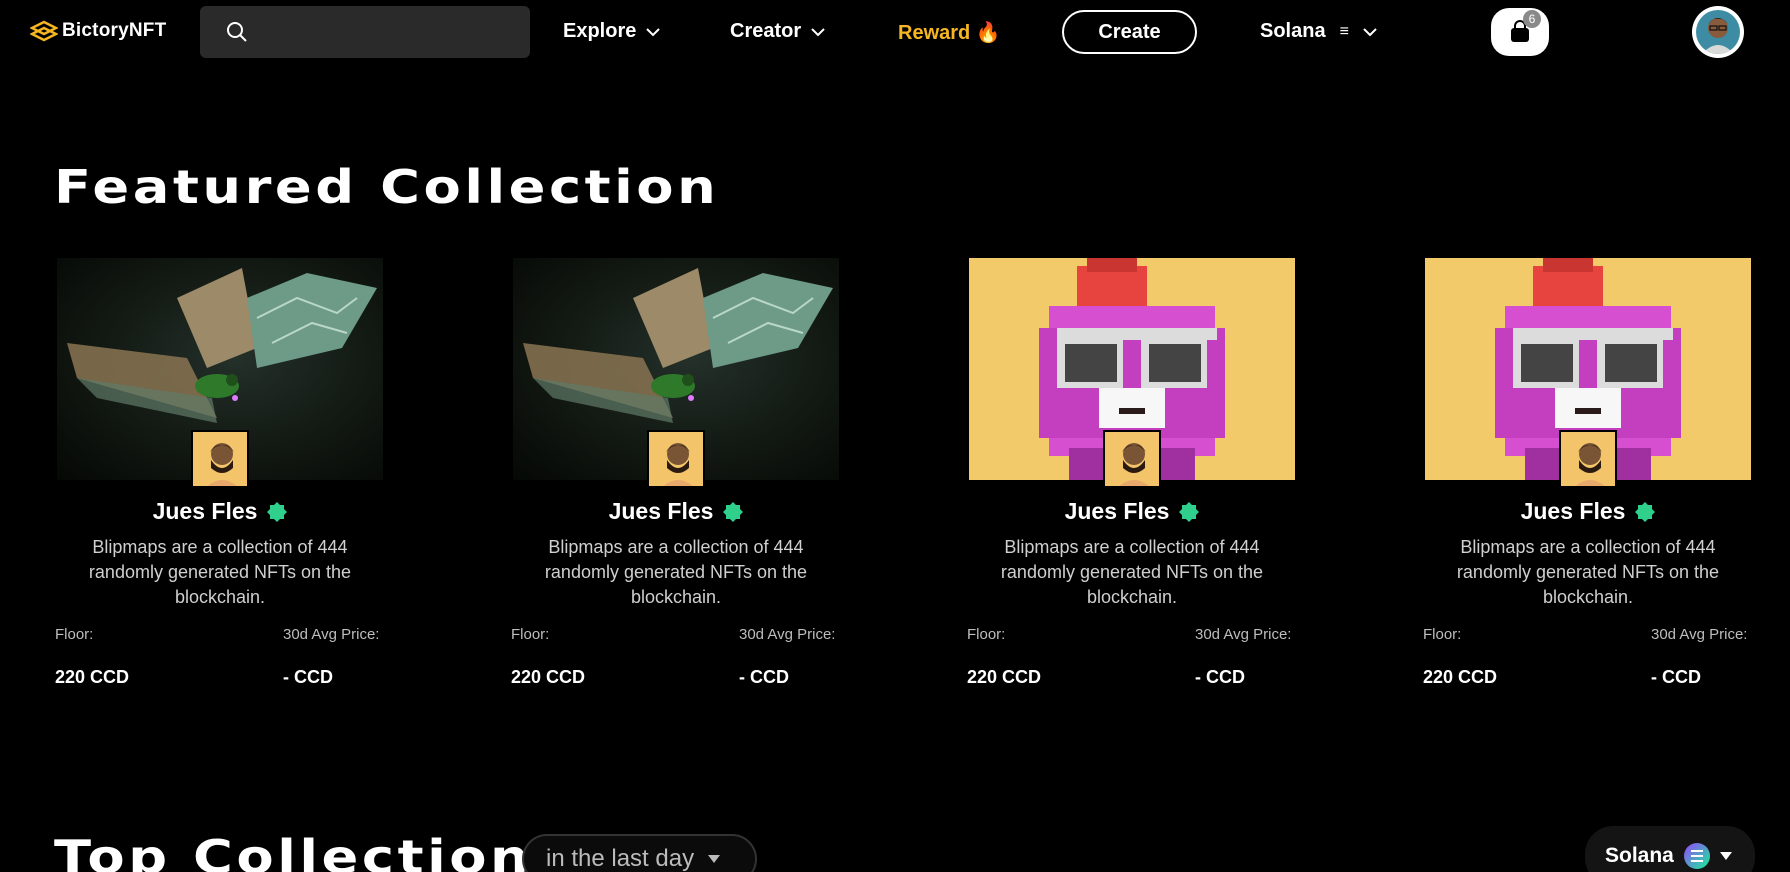 The height and width of the screenshot is (872, 1790). I want to click on nav-reward-label: Reward 🔥, so click(949, 33).